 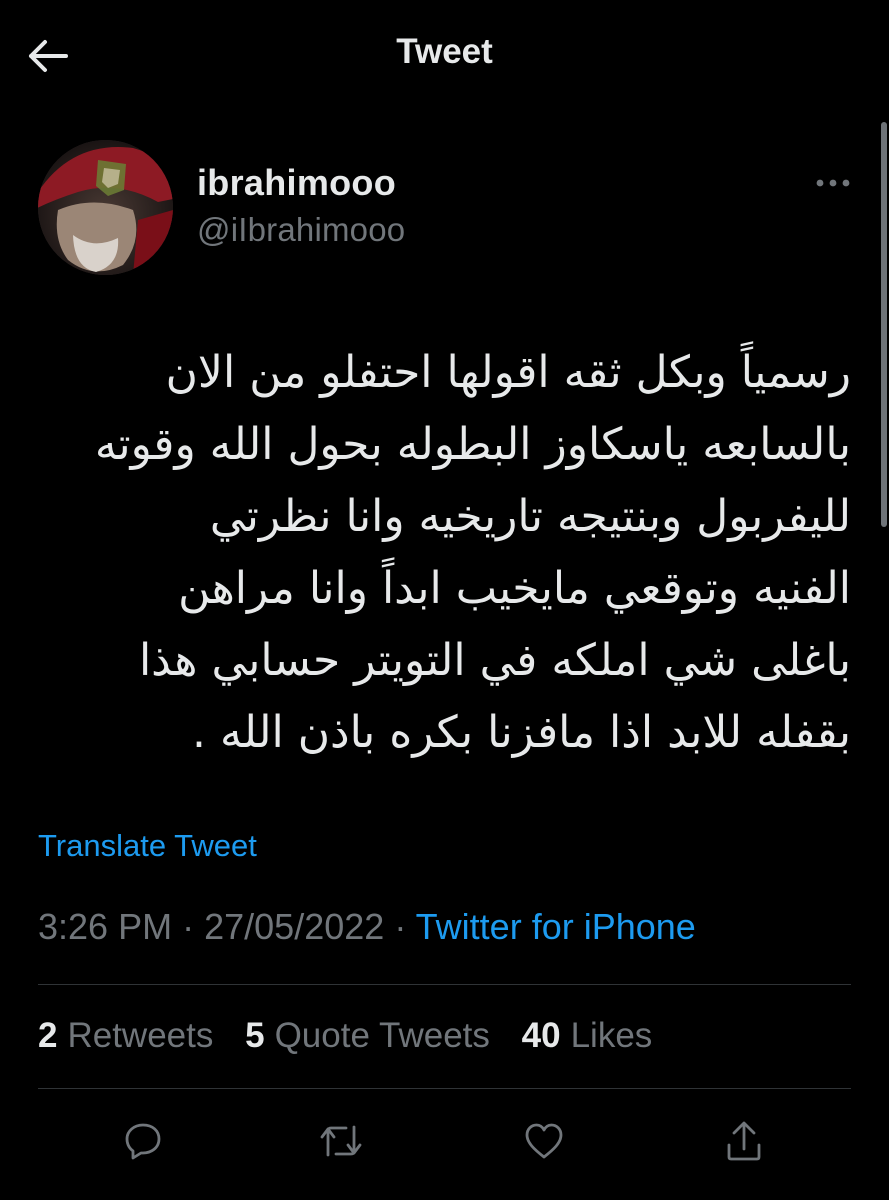 I want to click on retweet-icon, so click(x=341, y=1141).